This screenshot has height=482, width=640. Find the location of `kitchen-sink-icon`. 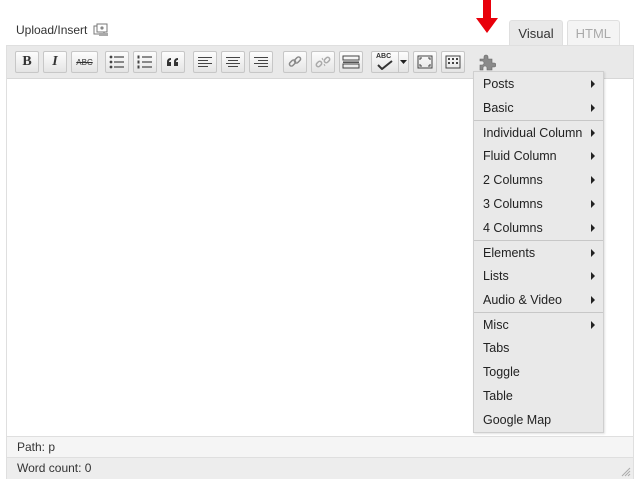

kitchen-sink-icon is located at coordinates (453, 62).